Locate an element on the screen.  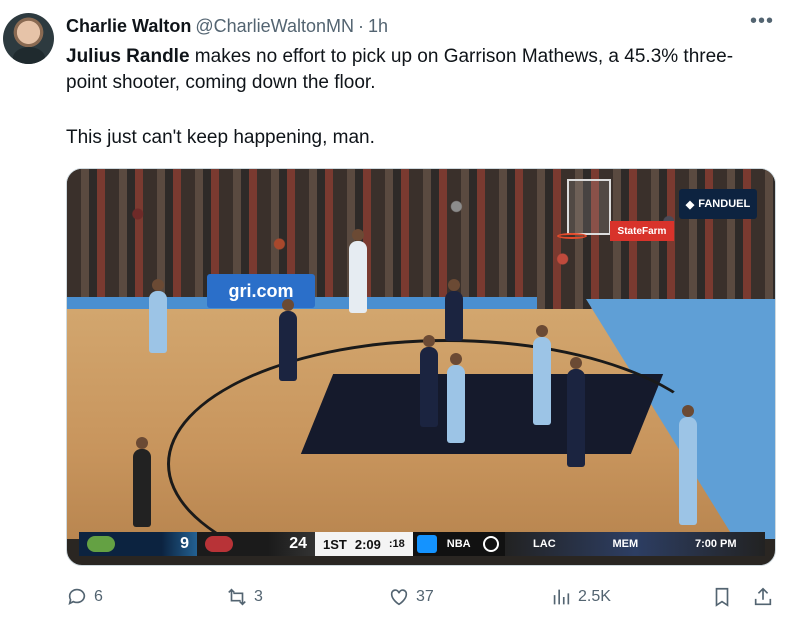
like-icon is located at coordinates (399, 597).